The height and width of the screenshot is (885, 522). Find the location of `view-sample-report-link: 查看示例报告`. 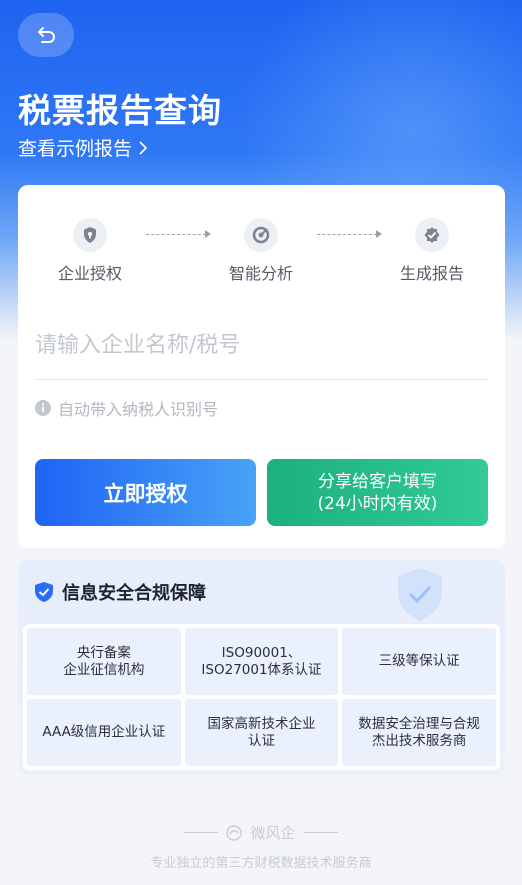

view-sample-report-link: 查看示例报告 is located at coordinates (83, 147).